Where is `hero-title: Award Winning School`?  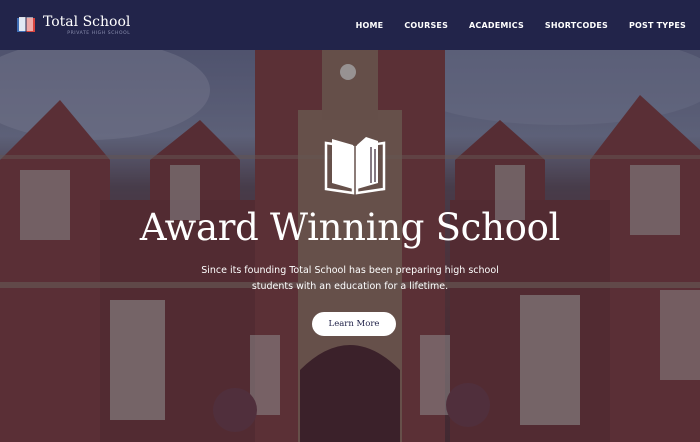
hero-title: Award Winning School is located at coordinates (350, 227).